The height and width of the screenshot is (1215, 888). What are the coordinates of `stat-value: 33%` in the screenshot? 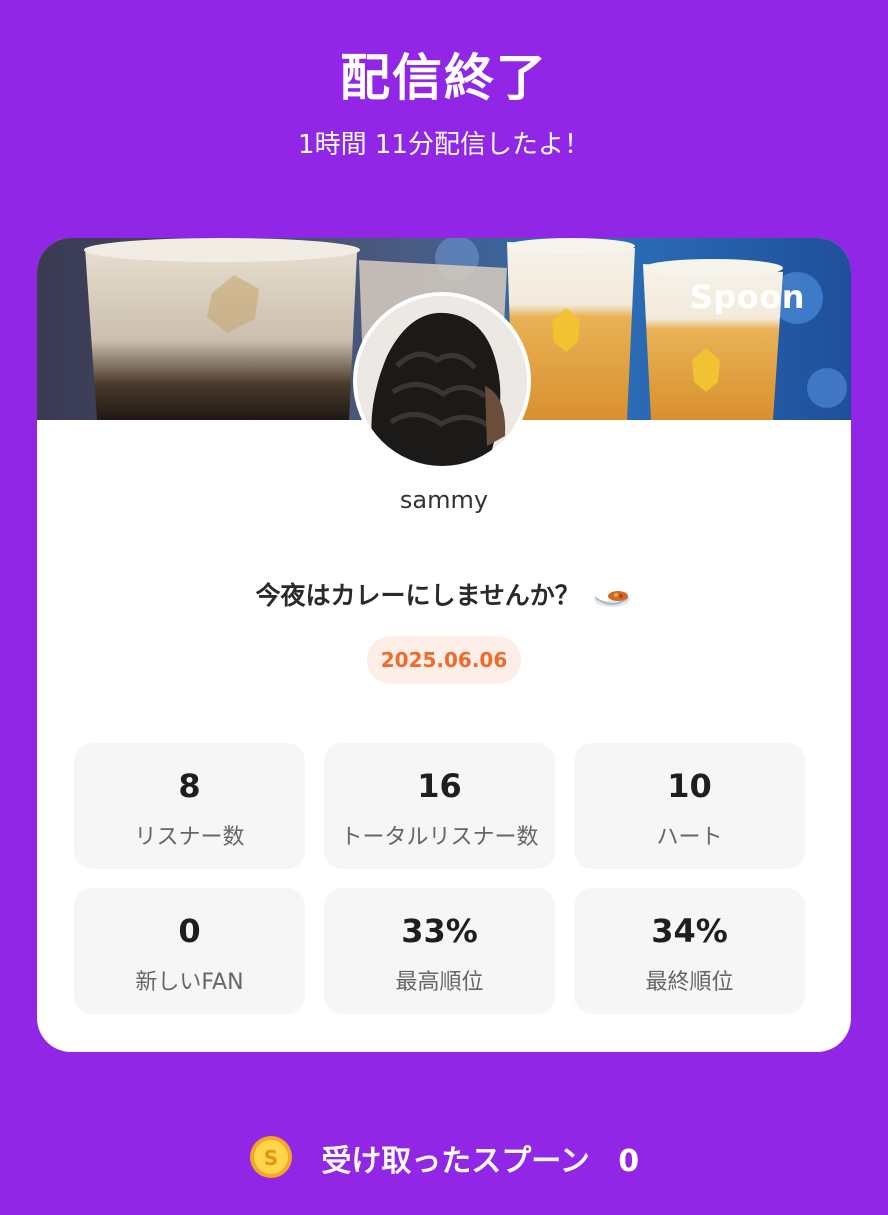 It's located at (439, 931).